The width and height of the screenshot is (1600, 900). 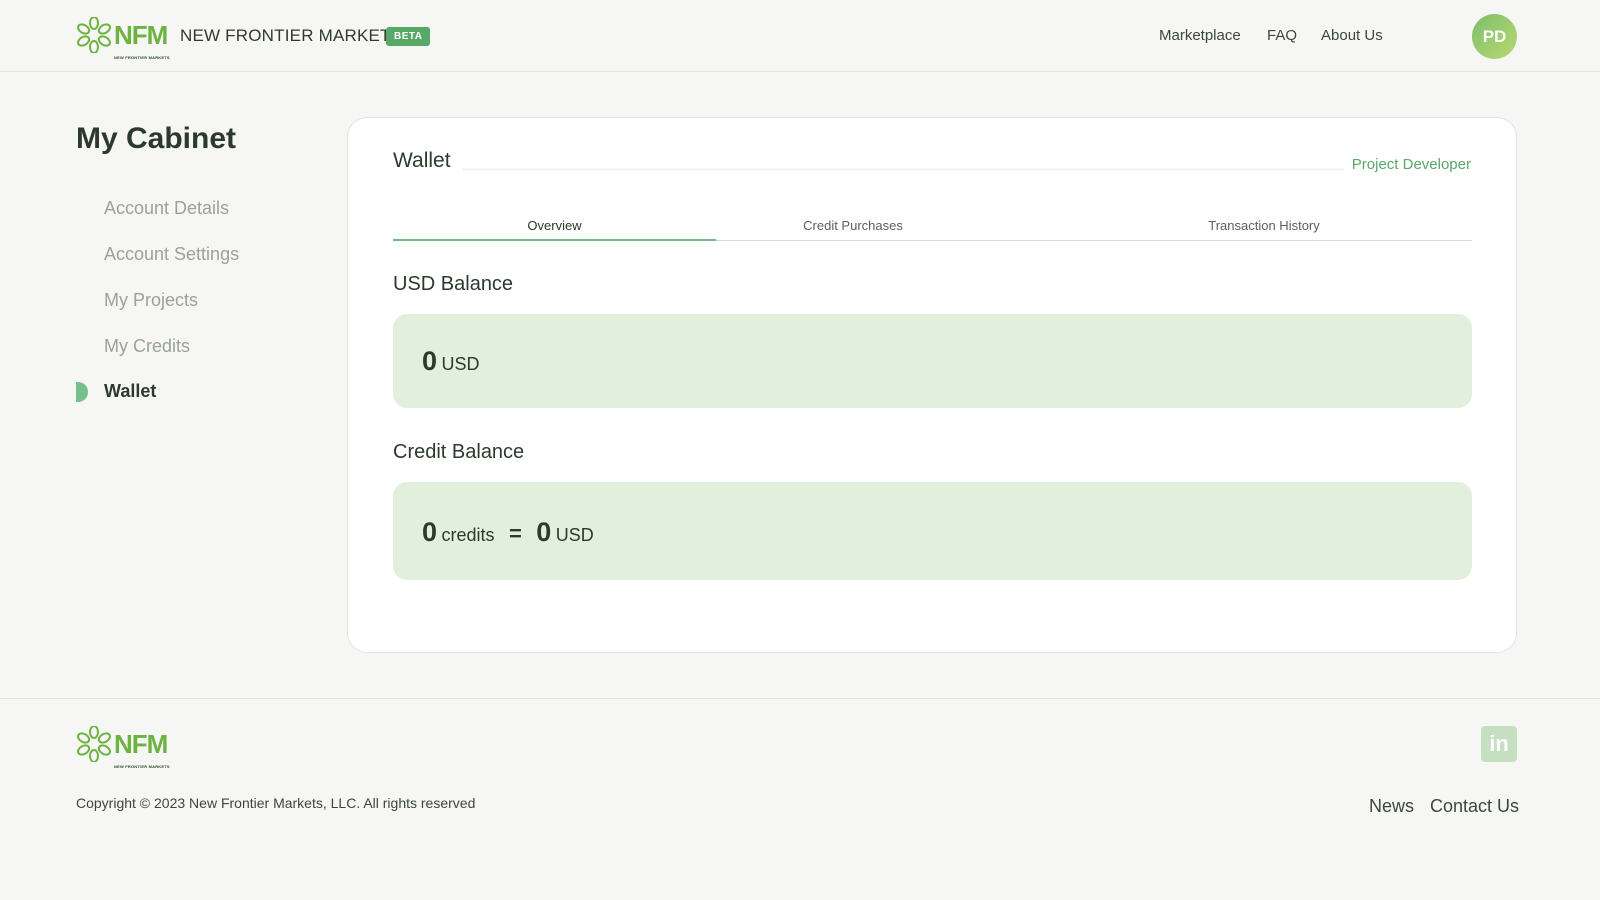 I want to click on tab-overview: Overview, so click(x=554, y=225).